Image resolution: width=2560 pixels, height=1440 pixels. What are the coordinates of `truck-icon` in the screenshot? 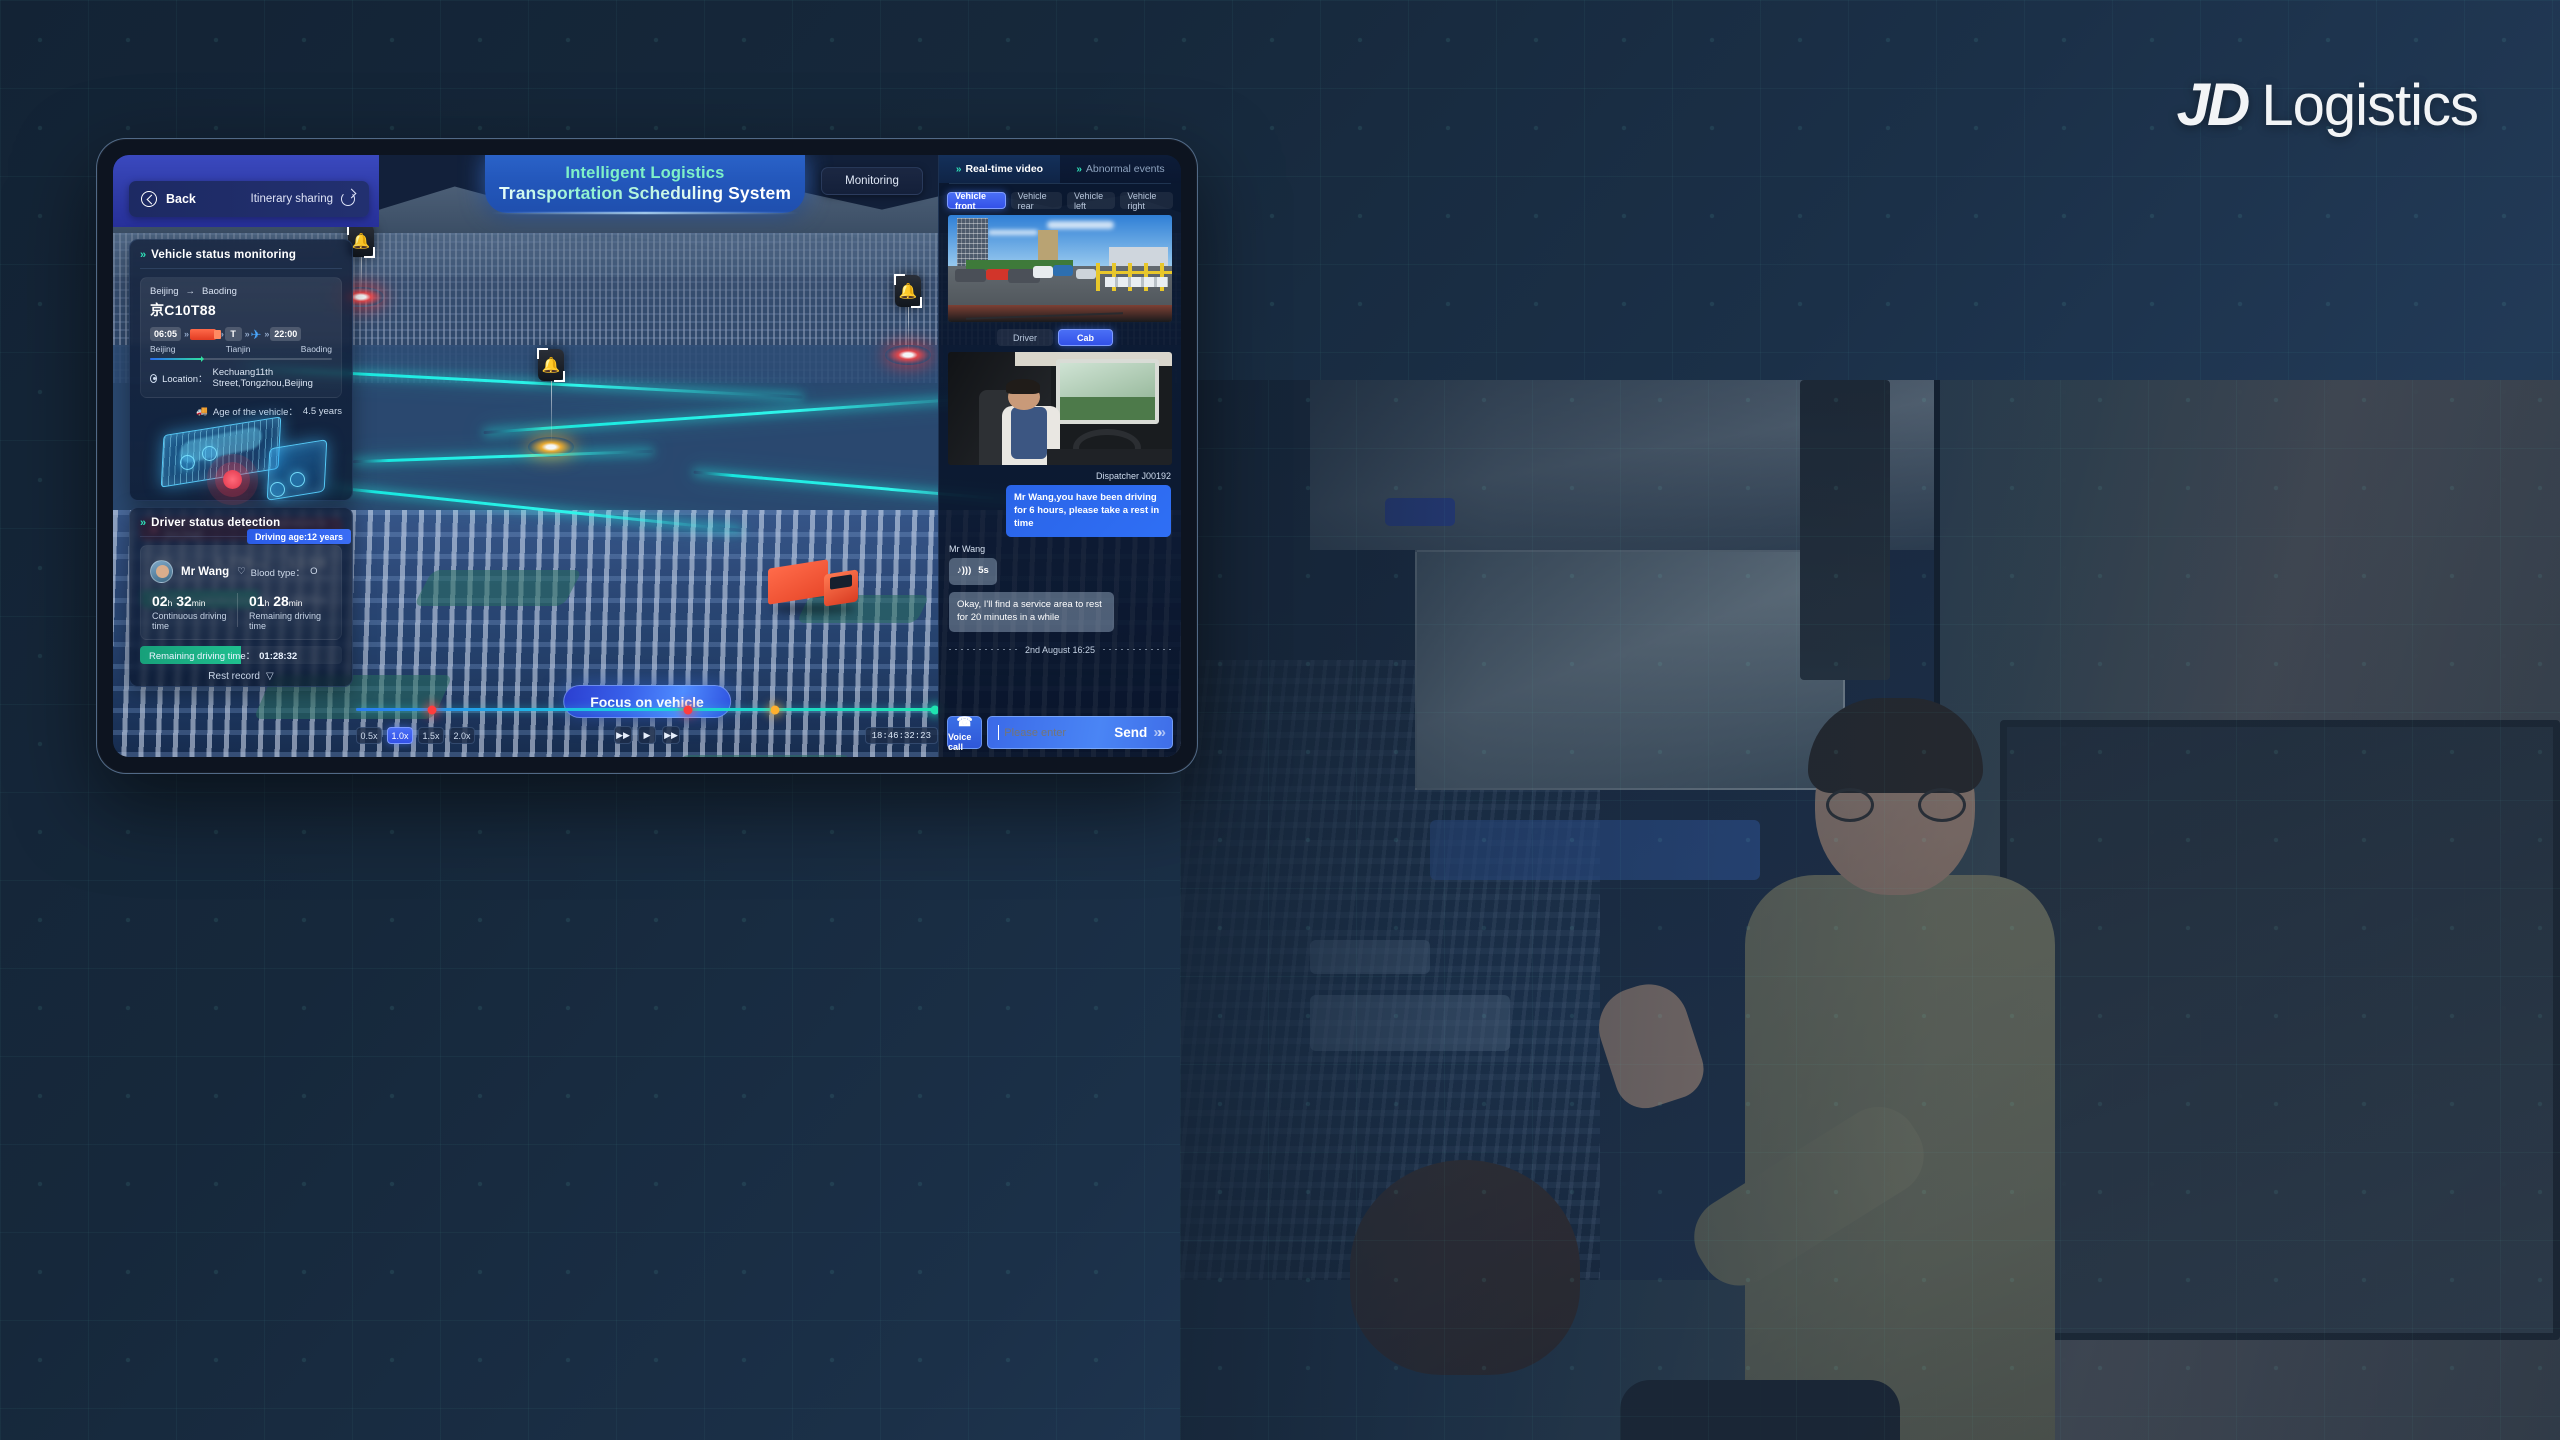 It's located at (205, 334).